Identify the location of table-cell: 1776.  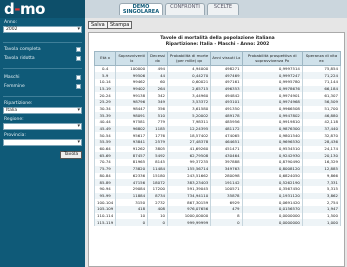
(158, 136).